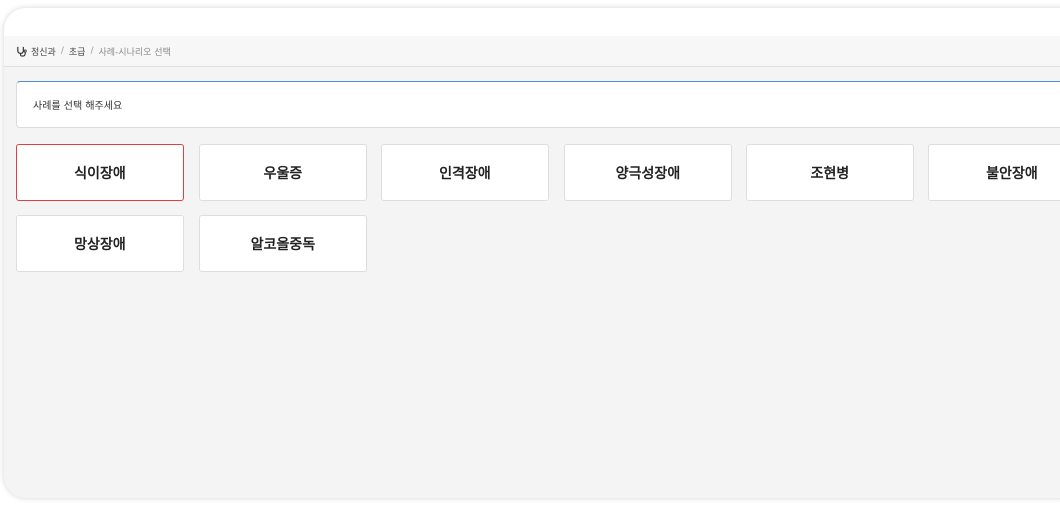 This screenshot has width=1060, height=505. Describe the element at coordinates (77, 51) in the screenshot. I see `breadcrumb-item-level: 초급` at that location.